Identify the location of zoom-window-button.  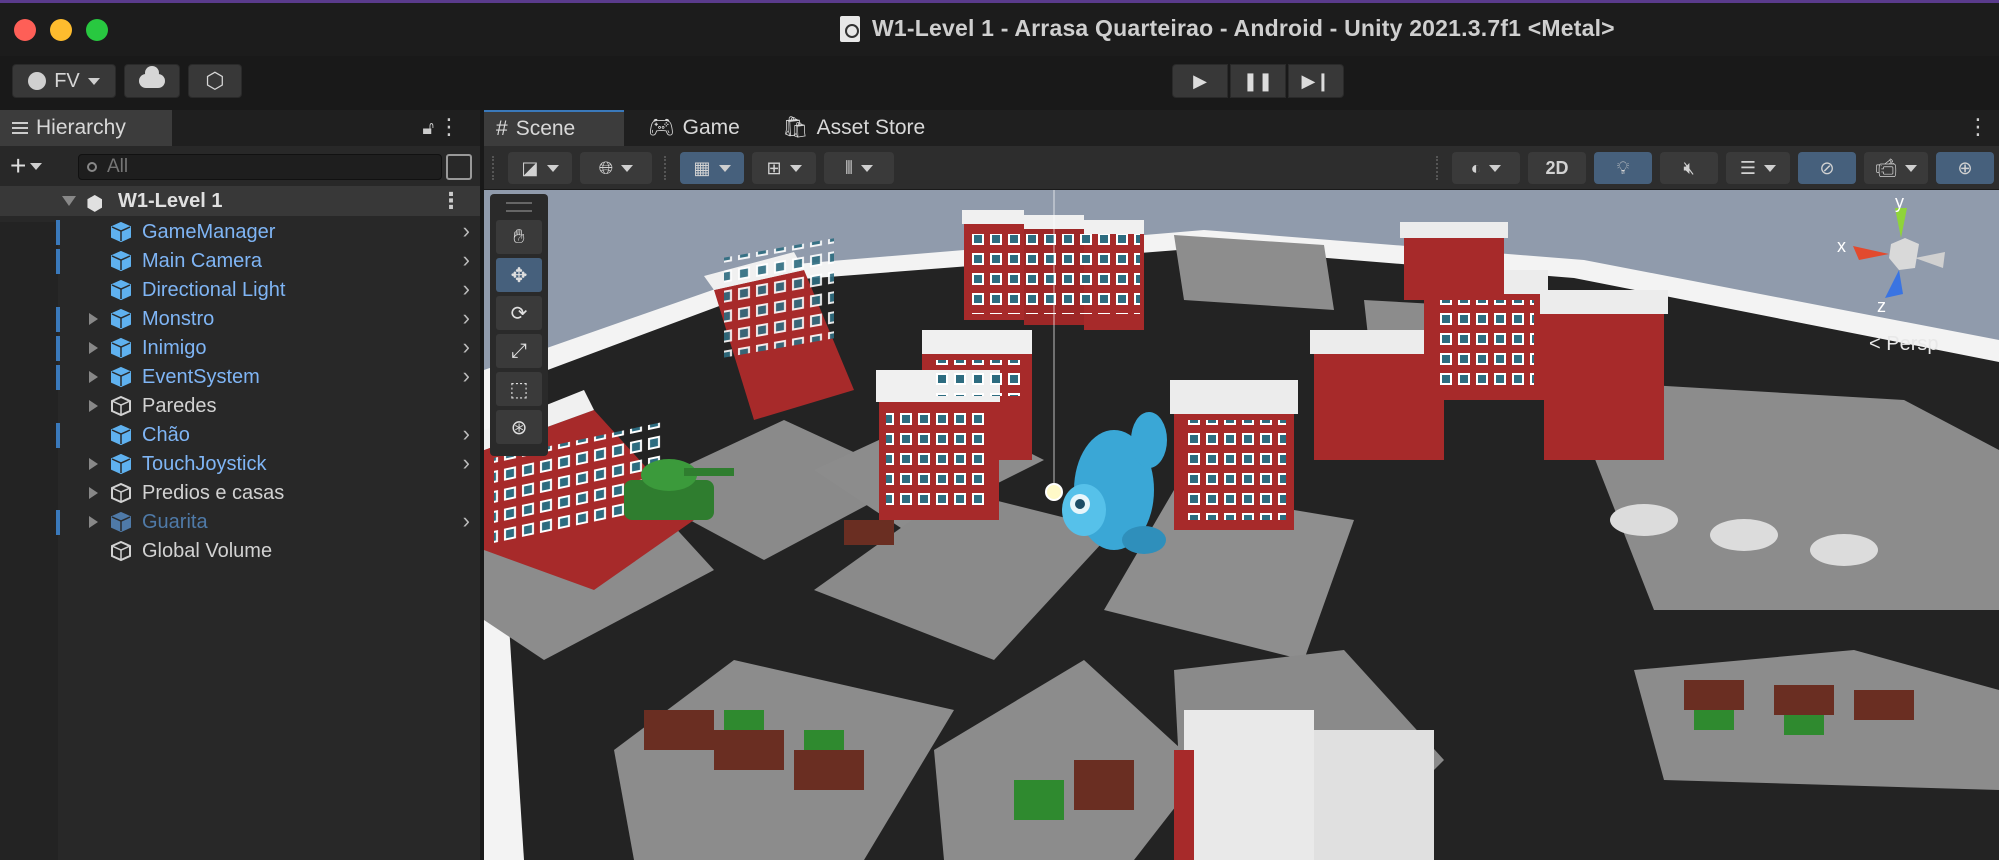
(97, 30).